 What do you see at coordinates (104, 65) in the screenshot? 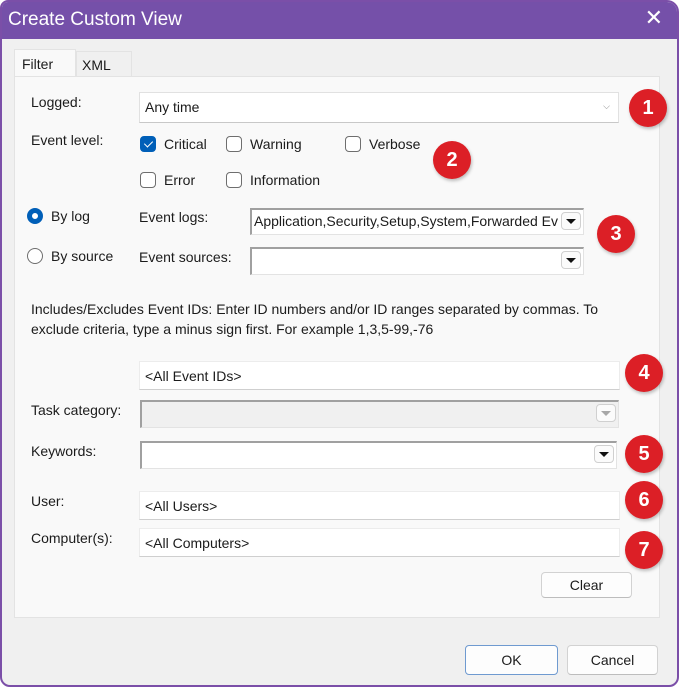
I see `tab-xml: XML` at bounding box center [104, 65].